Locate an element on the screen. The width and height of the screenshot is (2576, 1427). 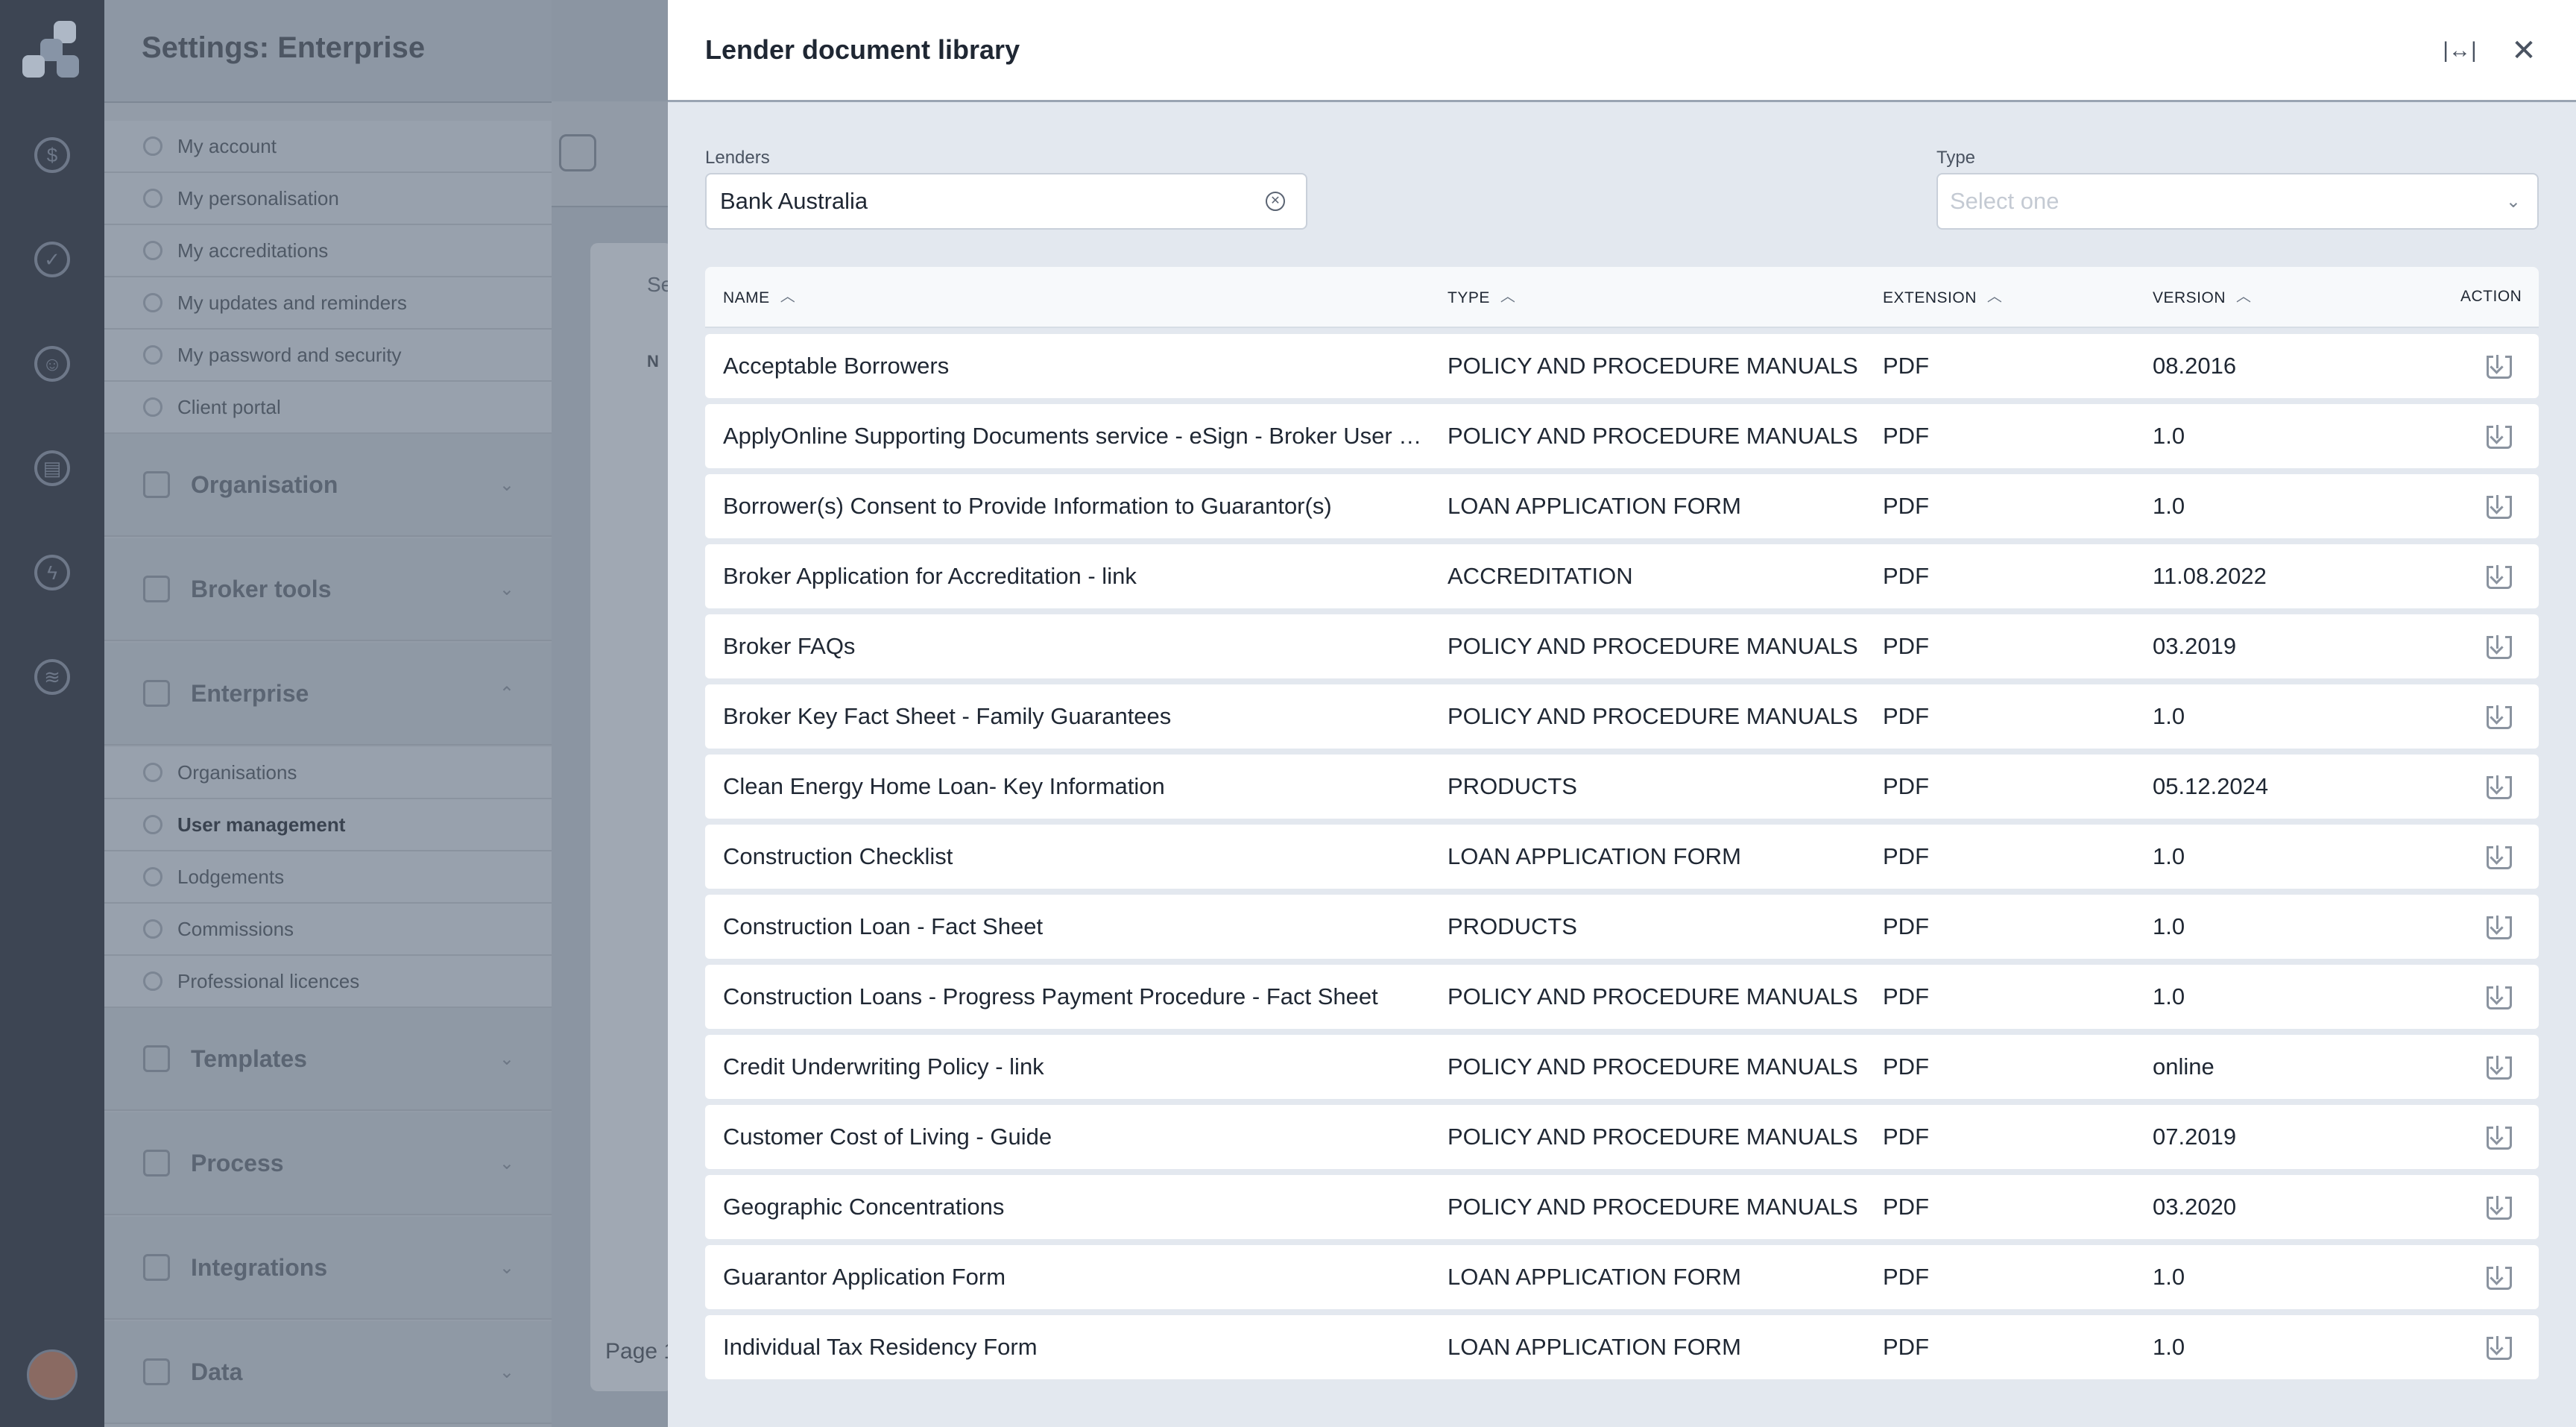
document-name: Geographic Concentrations is located at coordinates (1077, 1207).